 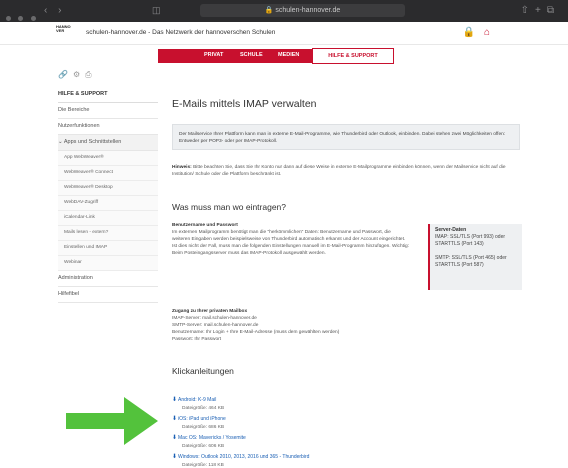 I want to click on server-title: Server-Daten, so click(x=451, y=230).